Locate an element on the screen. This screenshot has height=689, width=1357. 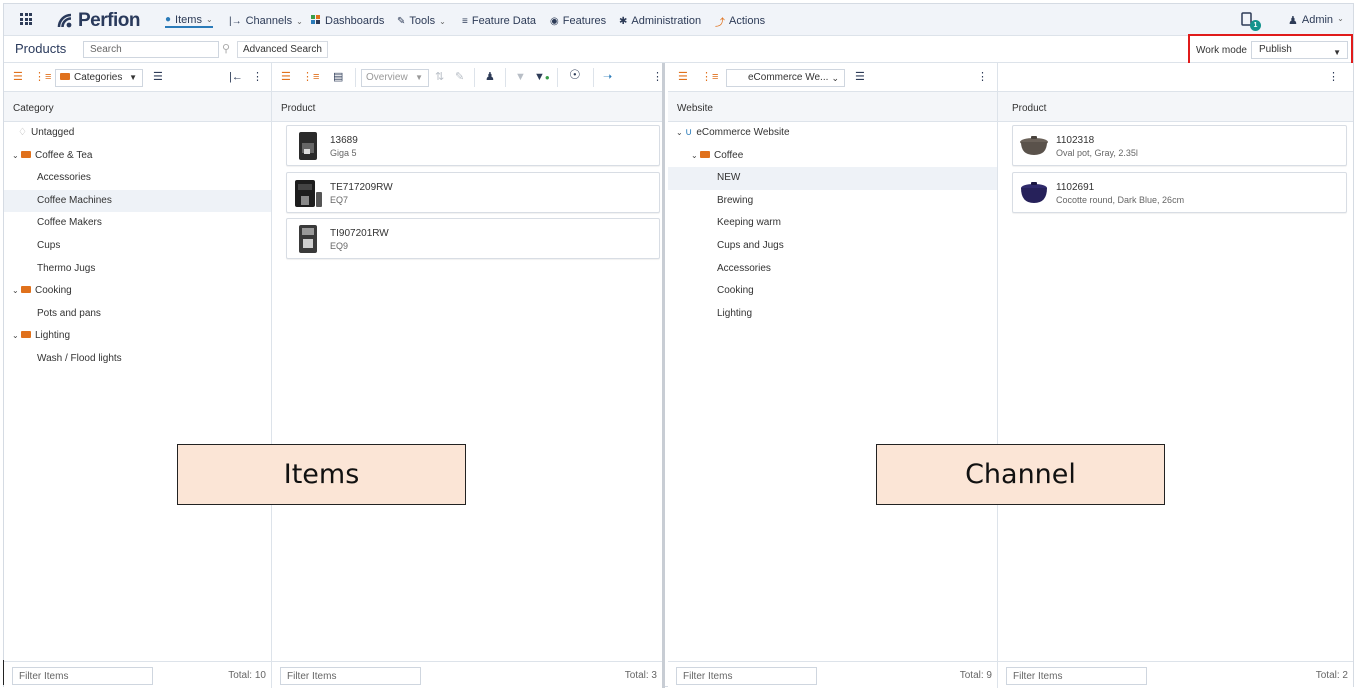
tree-item-ecommerce-website: ⌄ ∪ eCommerce Website is located at coordinates (832, 133).